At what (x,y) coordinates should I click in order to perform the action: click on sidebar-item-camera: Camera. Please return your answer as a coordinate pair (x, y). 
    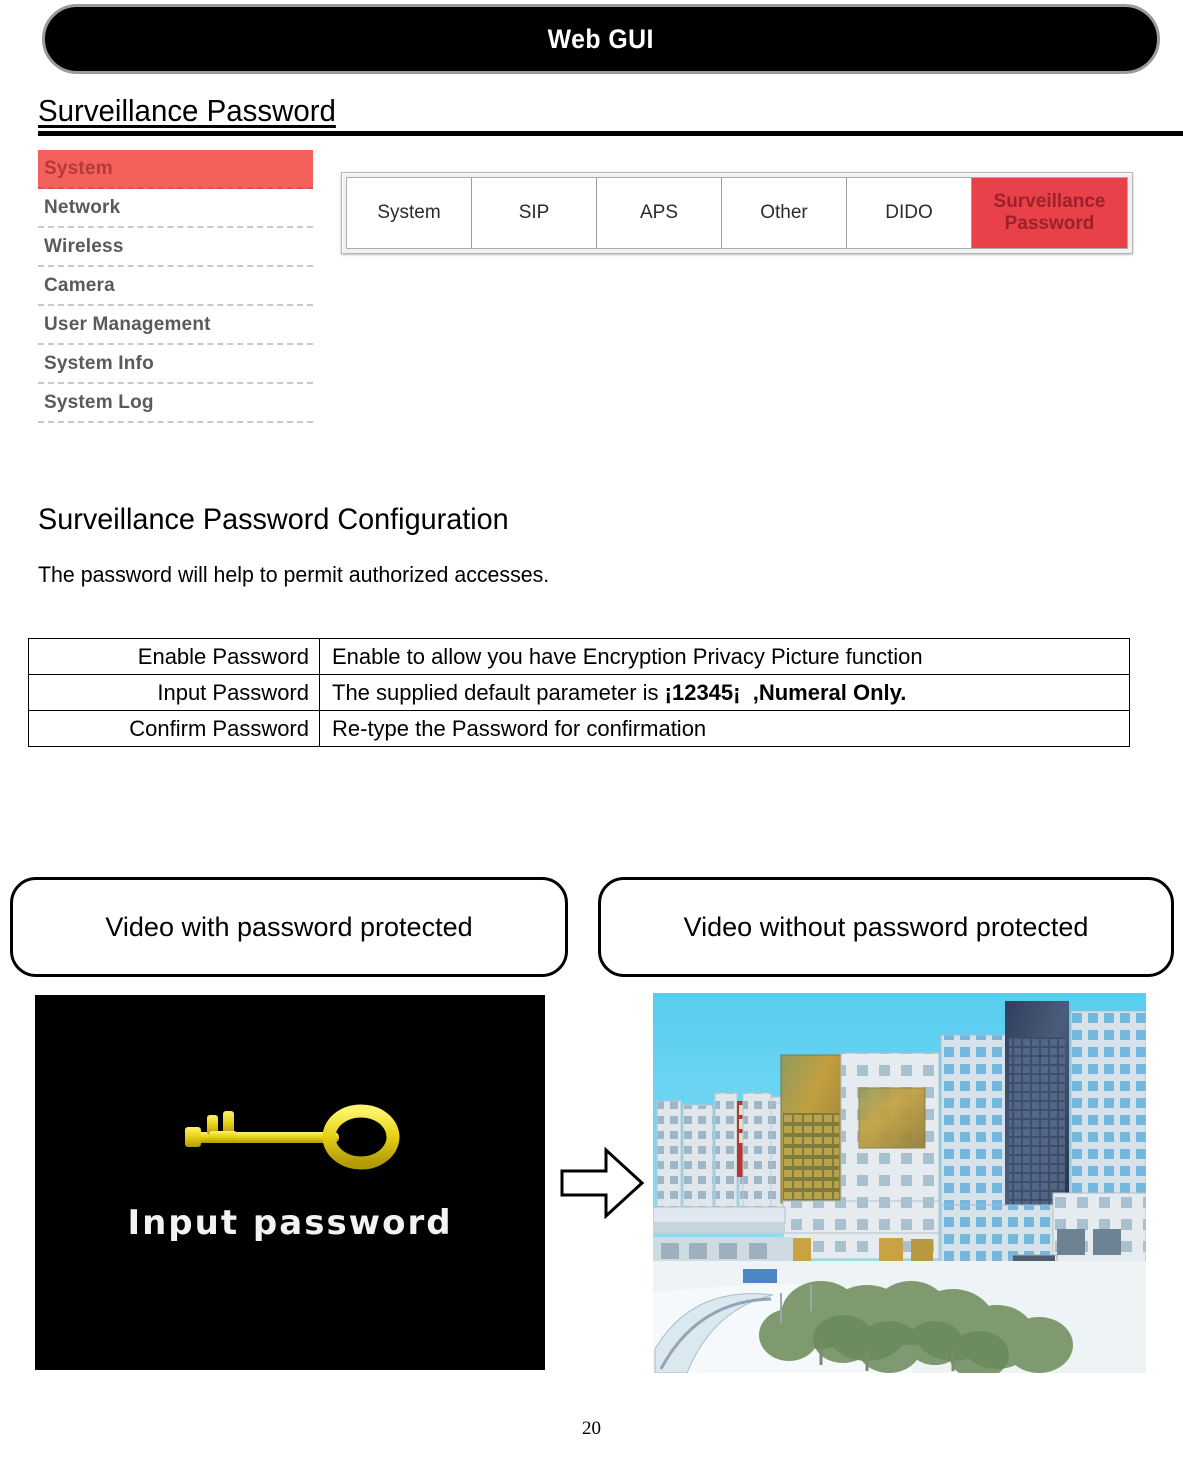
    Looking at the image, I should click on (175, 286).